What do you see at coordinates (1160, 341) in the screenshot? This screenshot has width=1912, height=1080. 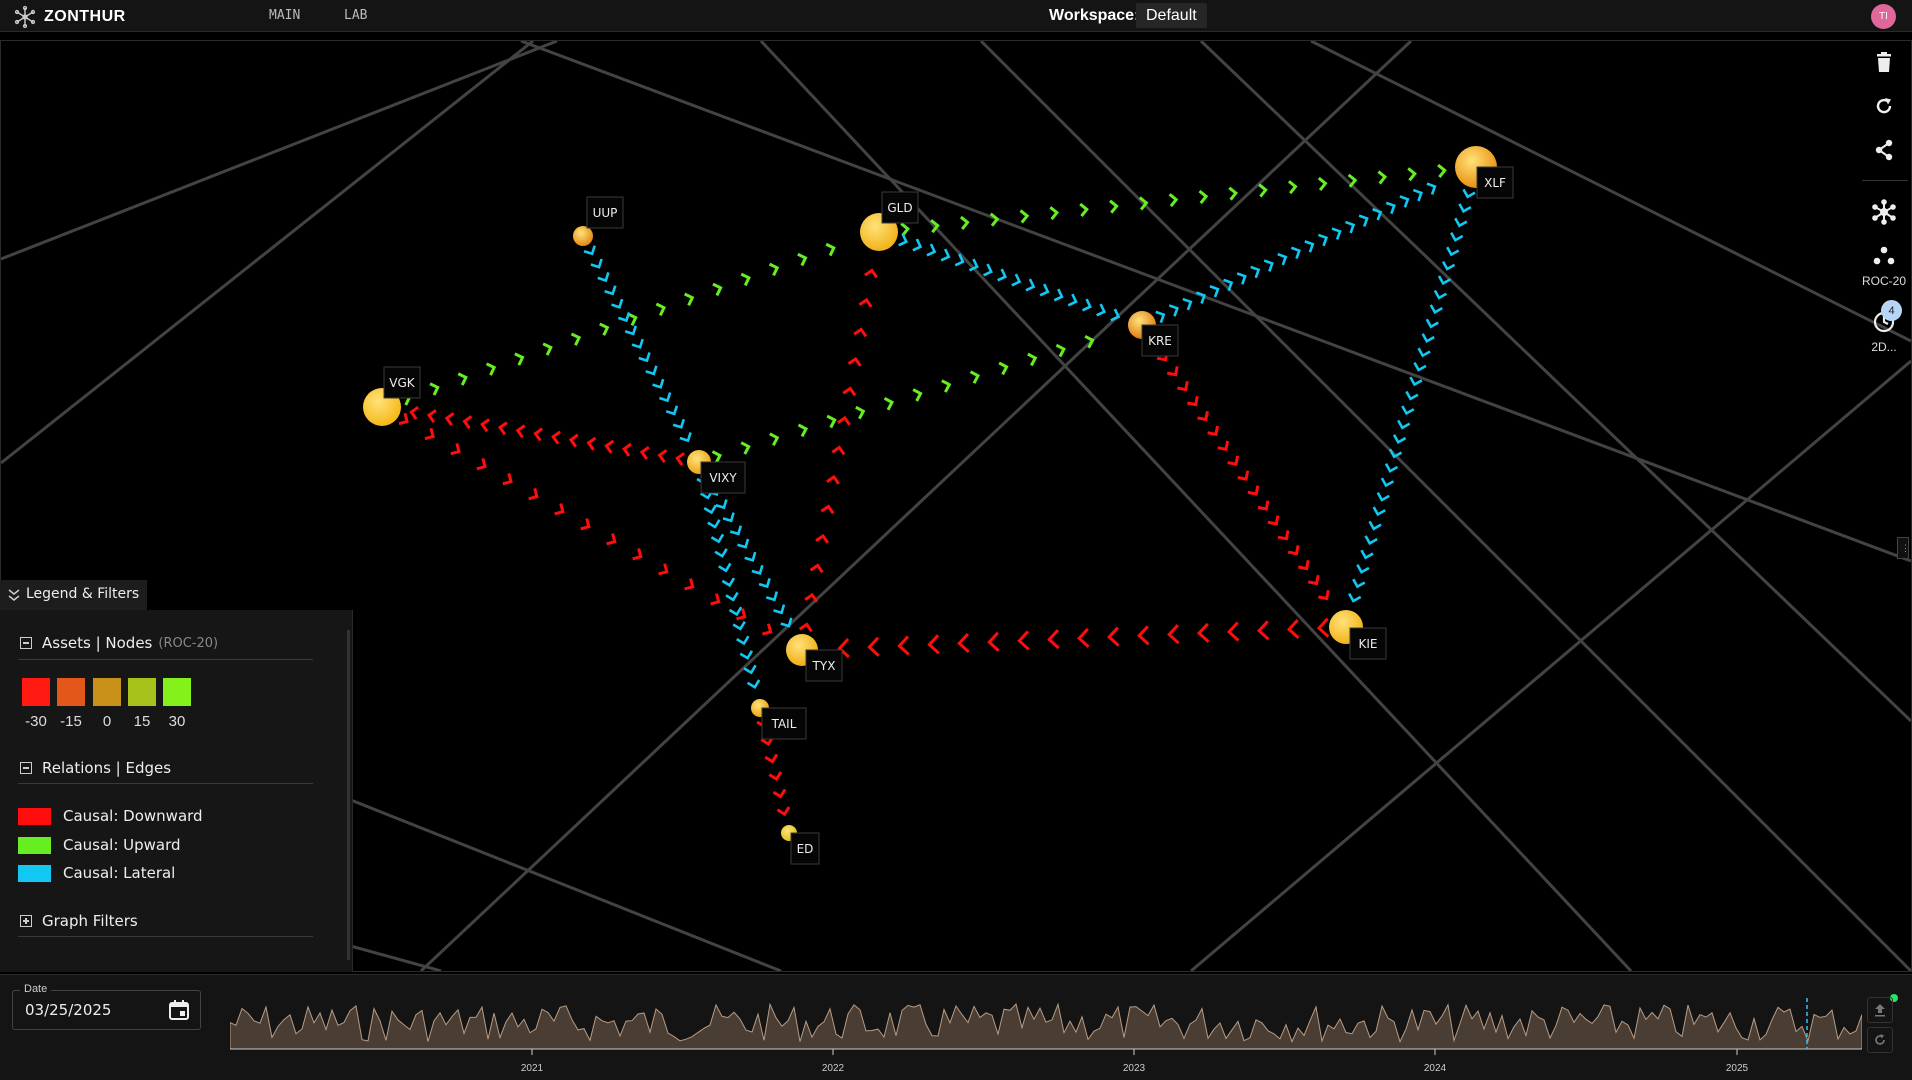 I see `node-label: KRE` at bounding box center [1160, 341].